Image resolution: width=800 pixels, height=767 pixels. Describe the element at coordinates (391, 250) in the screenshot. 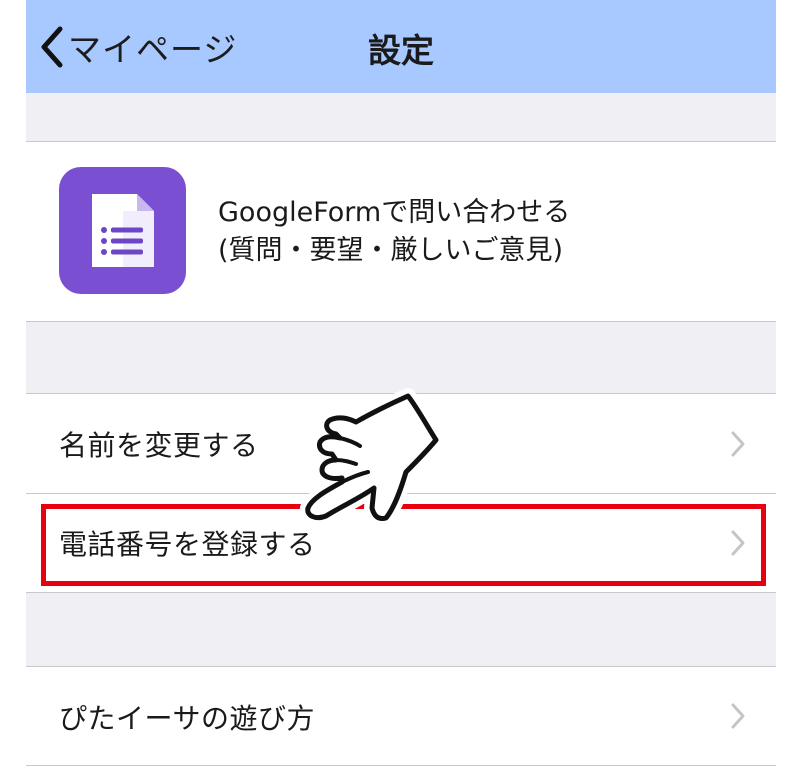

I see `contact-subtitle: (質問・要望・厳しいご意見)` at that location.